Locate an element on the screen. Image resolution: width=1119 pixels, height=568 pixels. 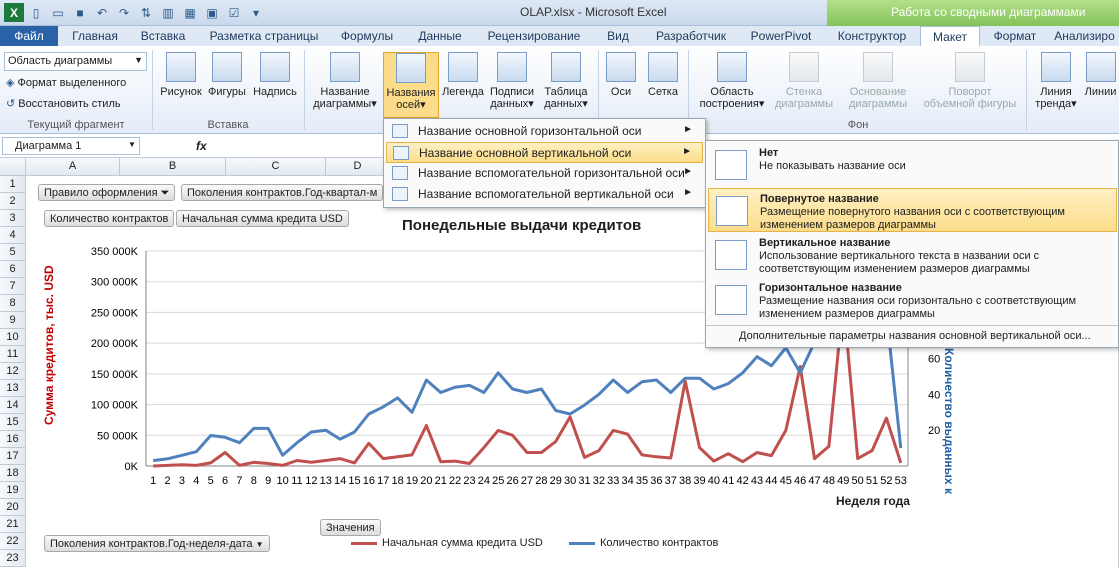
name-box: Диаграмма 1 is located at coordinates (71, 146).